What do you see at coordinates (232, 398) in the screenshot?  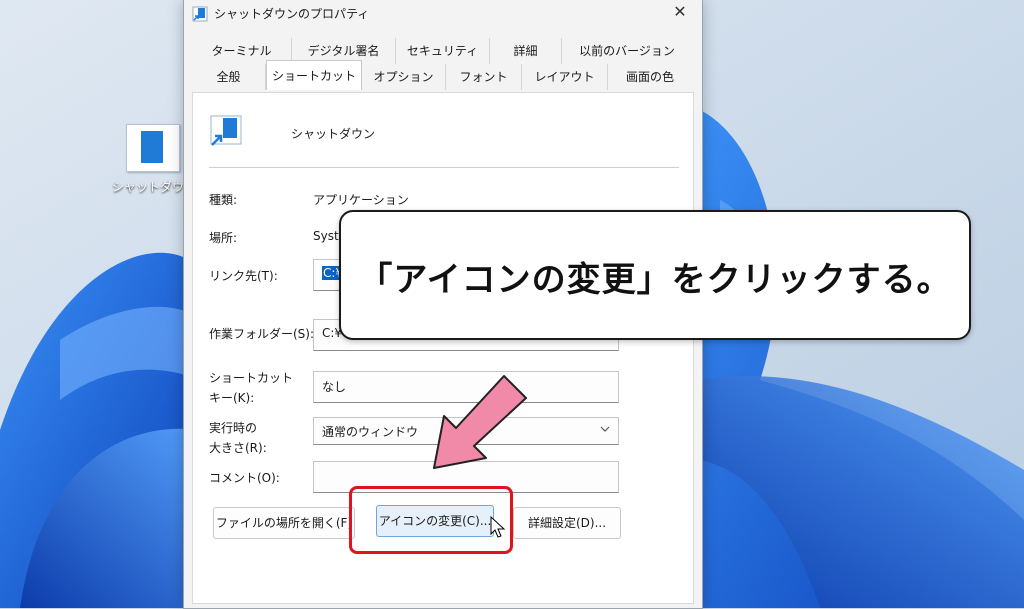 I see `hotkey-label-line2: キー(K):` at bounding box center [232, 398].